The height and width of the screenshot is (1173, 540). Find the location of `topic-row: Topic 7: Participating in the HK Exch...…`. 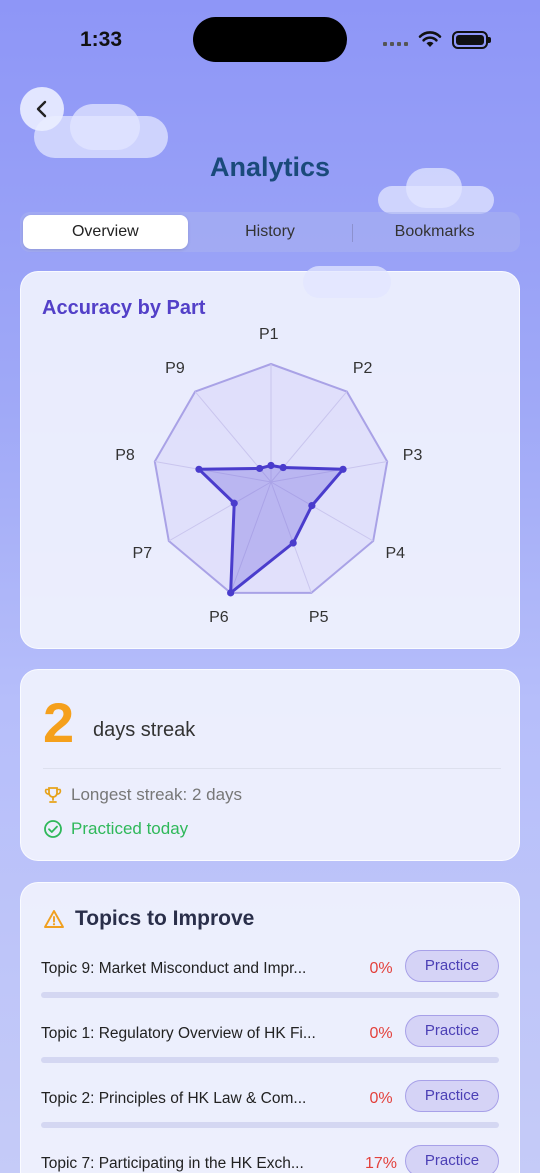

topic-row: Topic 7: Participating in the HK Exch...… is located at coordinates (271, 1159).